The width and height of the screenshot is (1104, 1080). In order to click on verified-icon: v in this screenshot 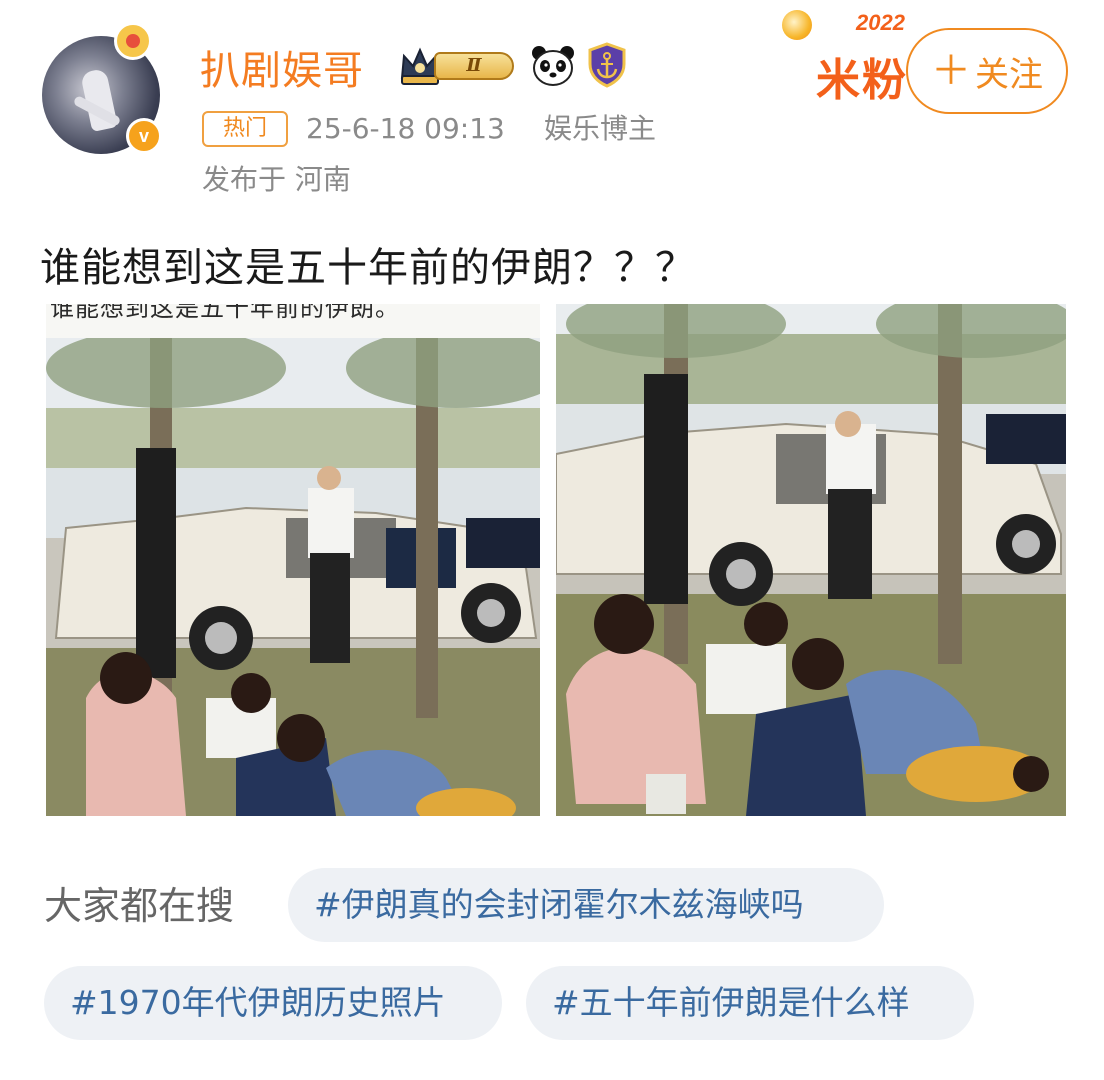, I will do `click(144, 136)`.